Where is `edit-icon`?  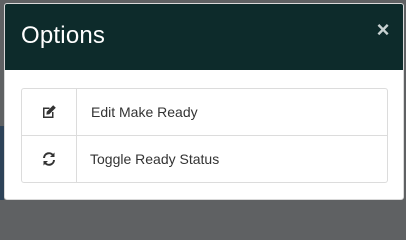
edit-icon is located at coordinates (49, 112).